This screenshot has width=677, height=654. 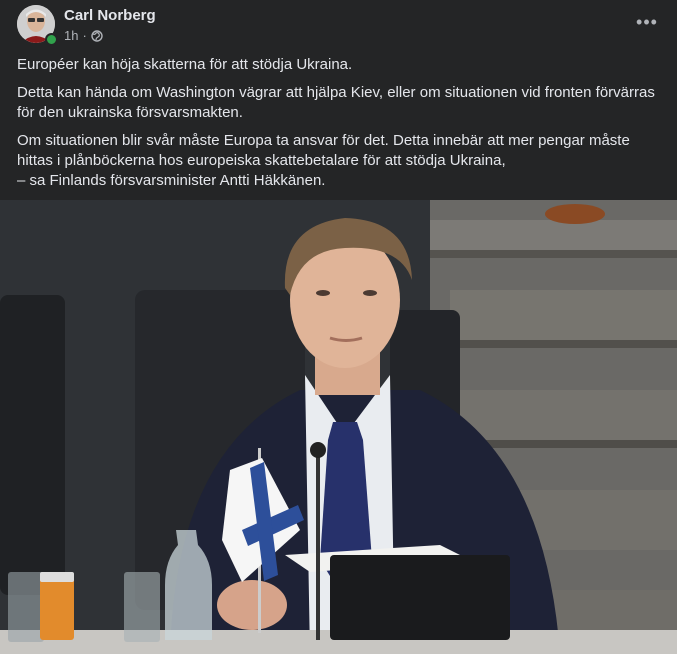 What do you see at coordinates (97, 35) in the screenshot?
I see `globe-icon` at bounding box center [97, 35].